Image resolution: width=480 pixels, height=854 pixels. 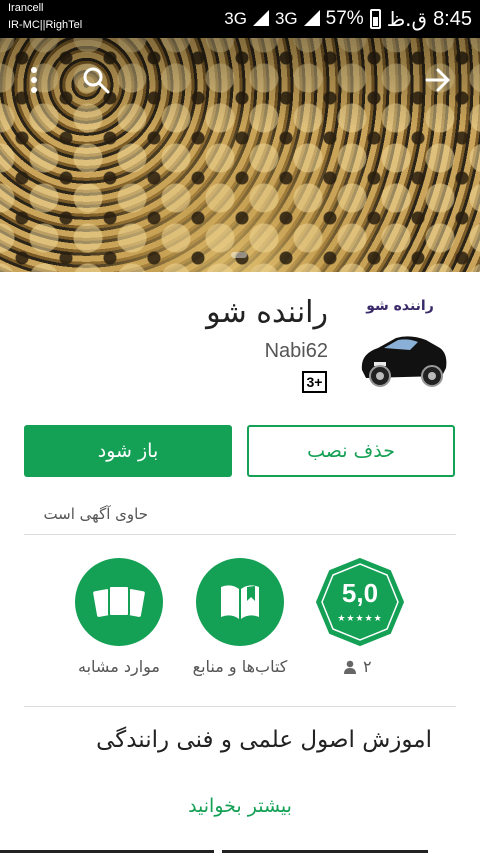 I want to click on cards-icon, so click(x=119, y=601).